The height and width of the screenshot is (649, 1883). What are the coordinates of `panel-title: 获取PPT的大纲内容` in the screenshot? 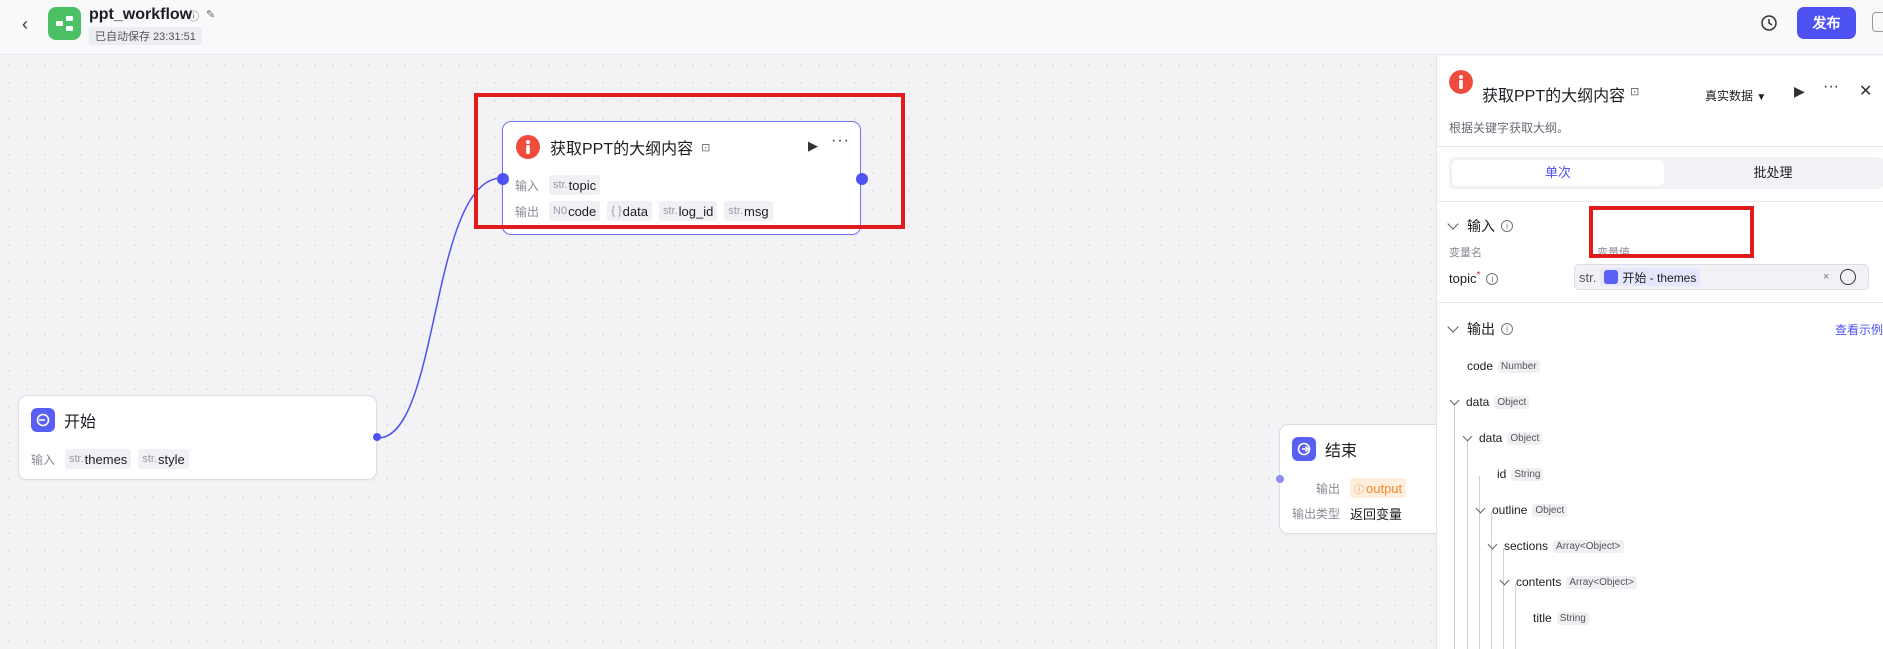 It's located at (1554, 96).